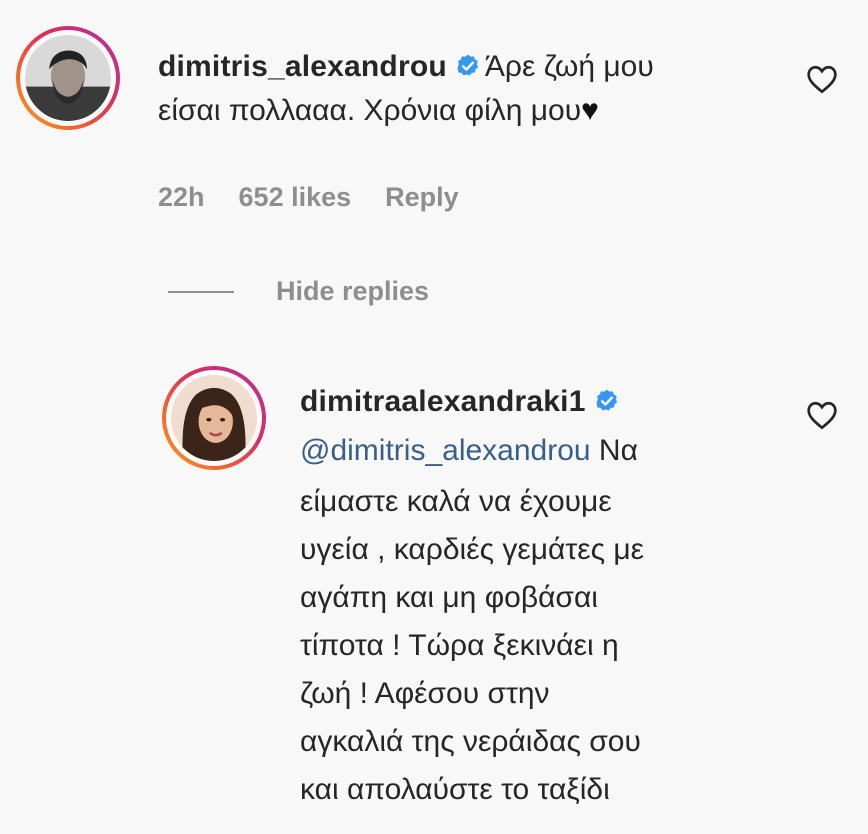 The image size is (868, 834). What do you see at coordinates (569, 66) in the screenshot?
I see `comment-text-line1: Άρε ζωή μου` at bounding box center [569, 66].